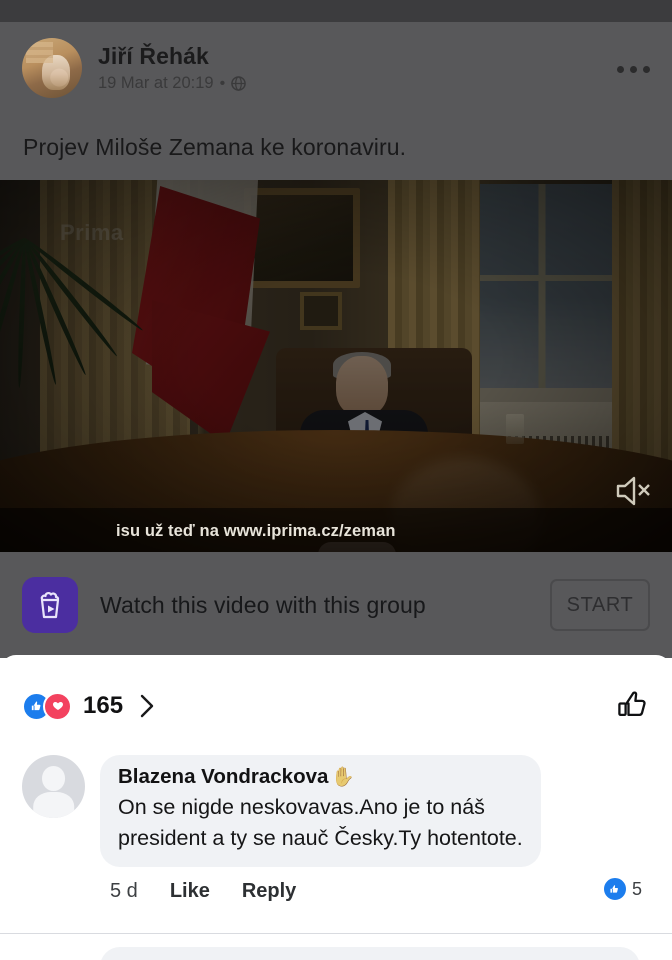  Describe the element at coordinates (238, 84) in the screenshot. I see `globe-icon` at that location.